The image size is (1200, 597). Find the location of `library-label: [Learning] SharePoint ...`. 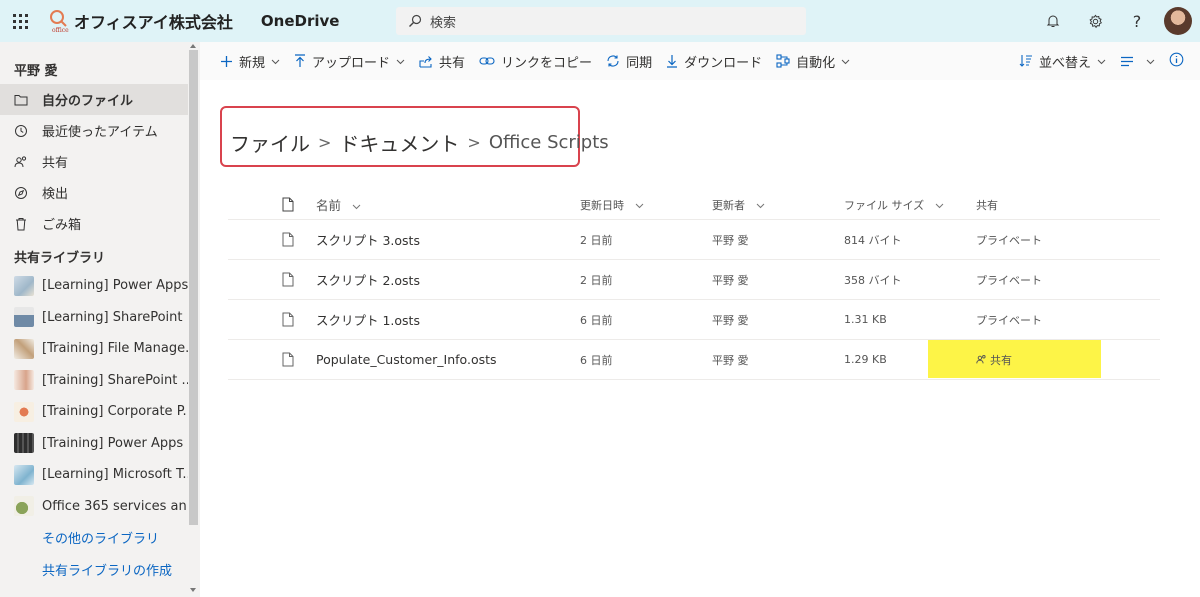

library-label: [Learning] SharePoint ... is located at coordinates (115, 317).